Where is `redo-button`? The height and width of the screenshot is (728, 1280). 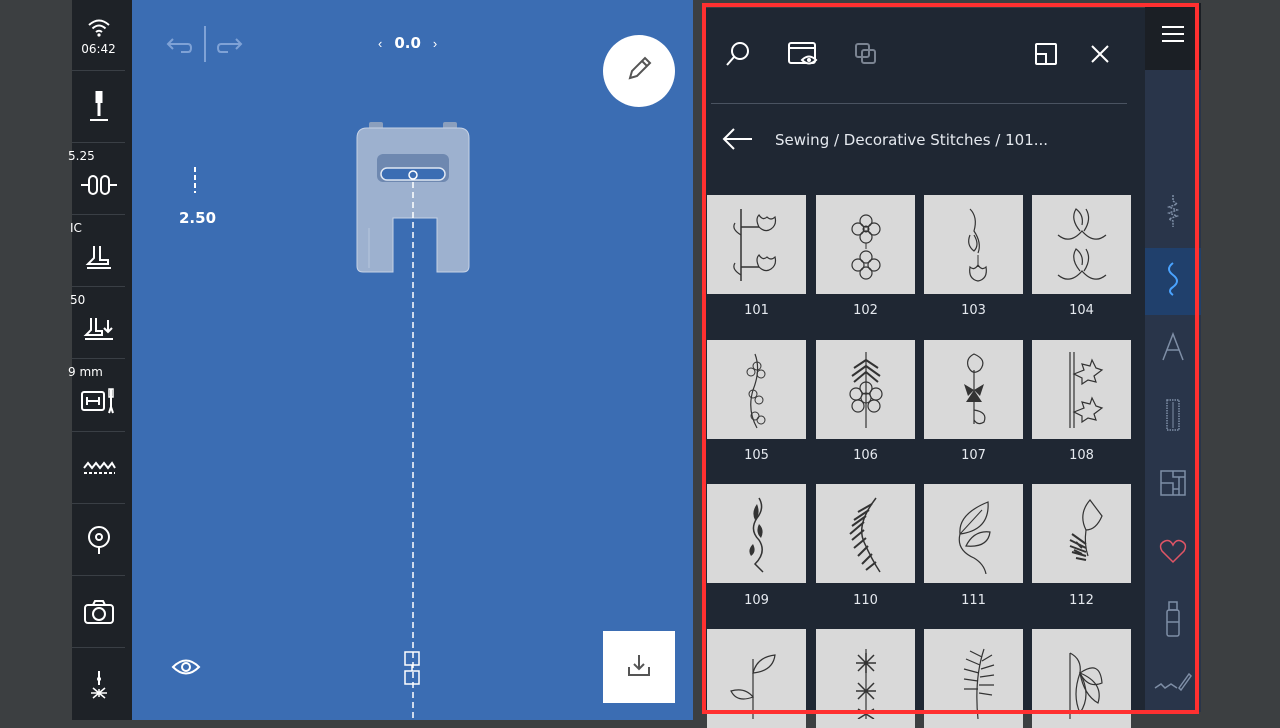
redo-button is located at coordinates (231, 47).